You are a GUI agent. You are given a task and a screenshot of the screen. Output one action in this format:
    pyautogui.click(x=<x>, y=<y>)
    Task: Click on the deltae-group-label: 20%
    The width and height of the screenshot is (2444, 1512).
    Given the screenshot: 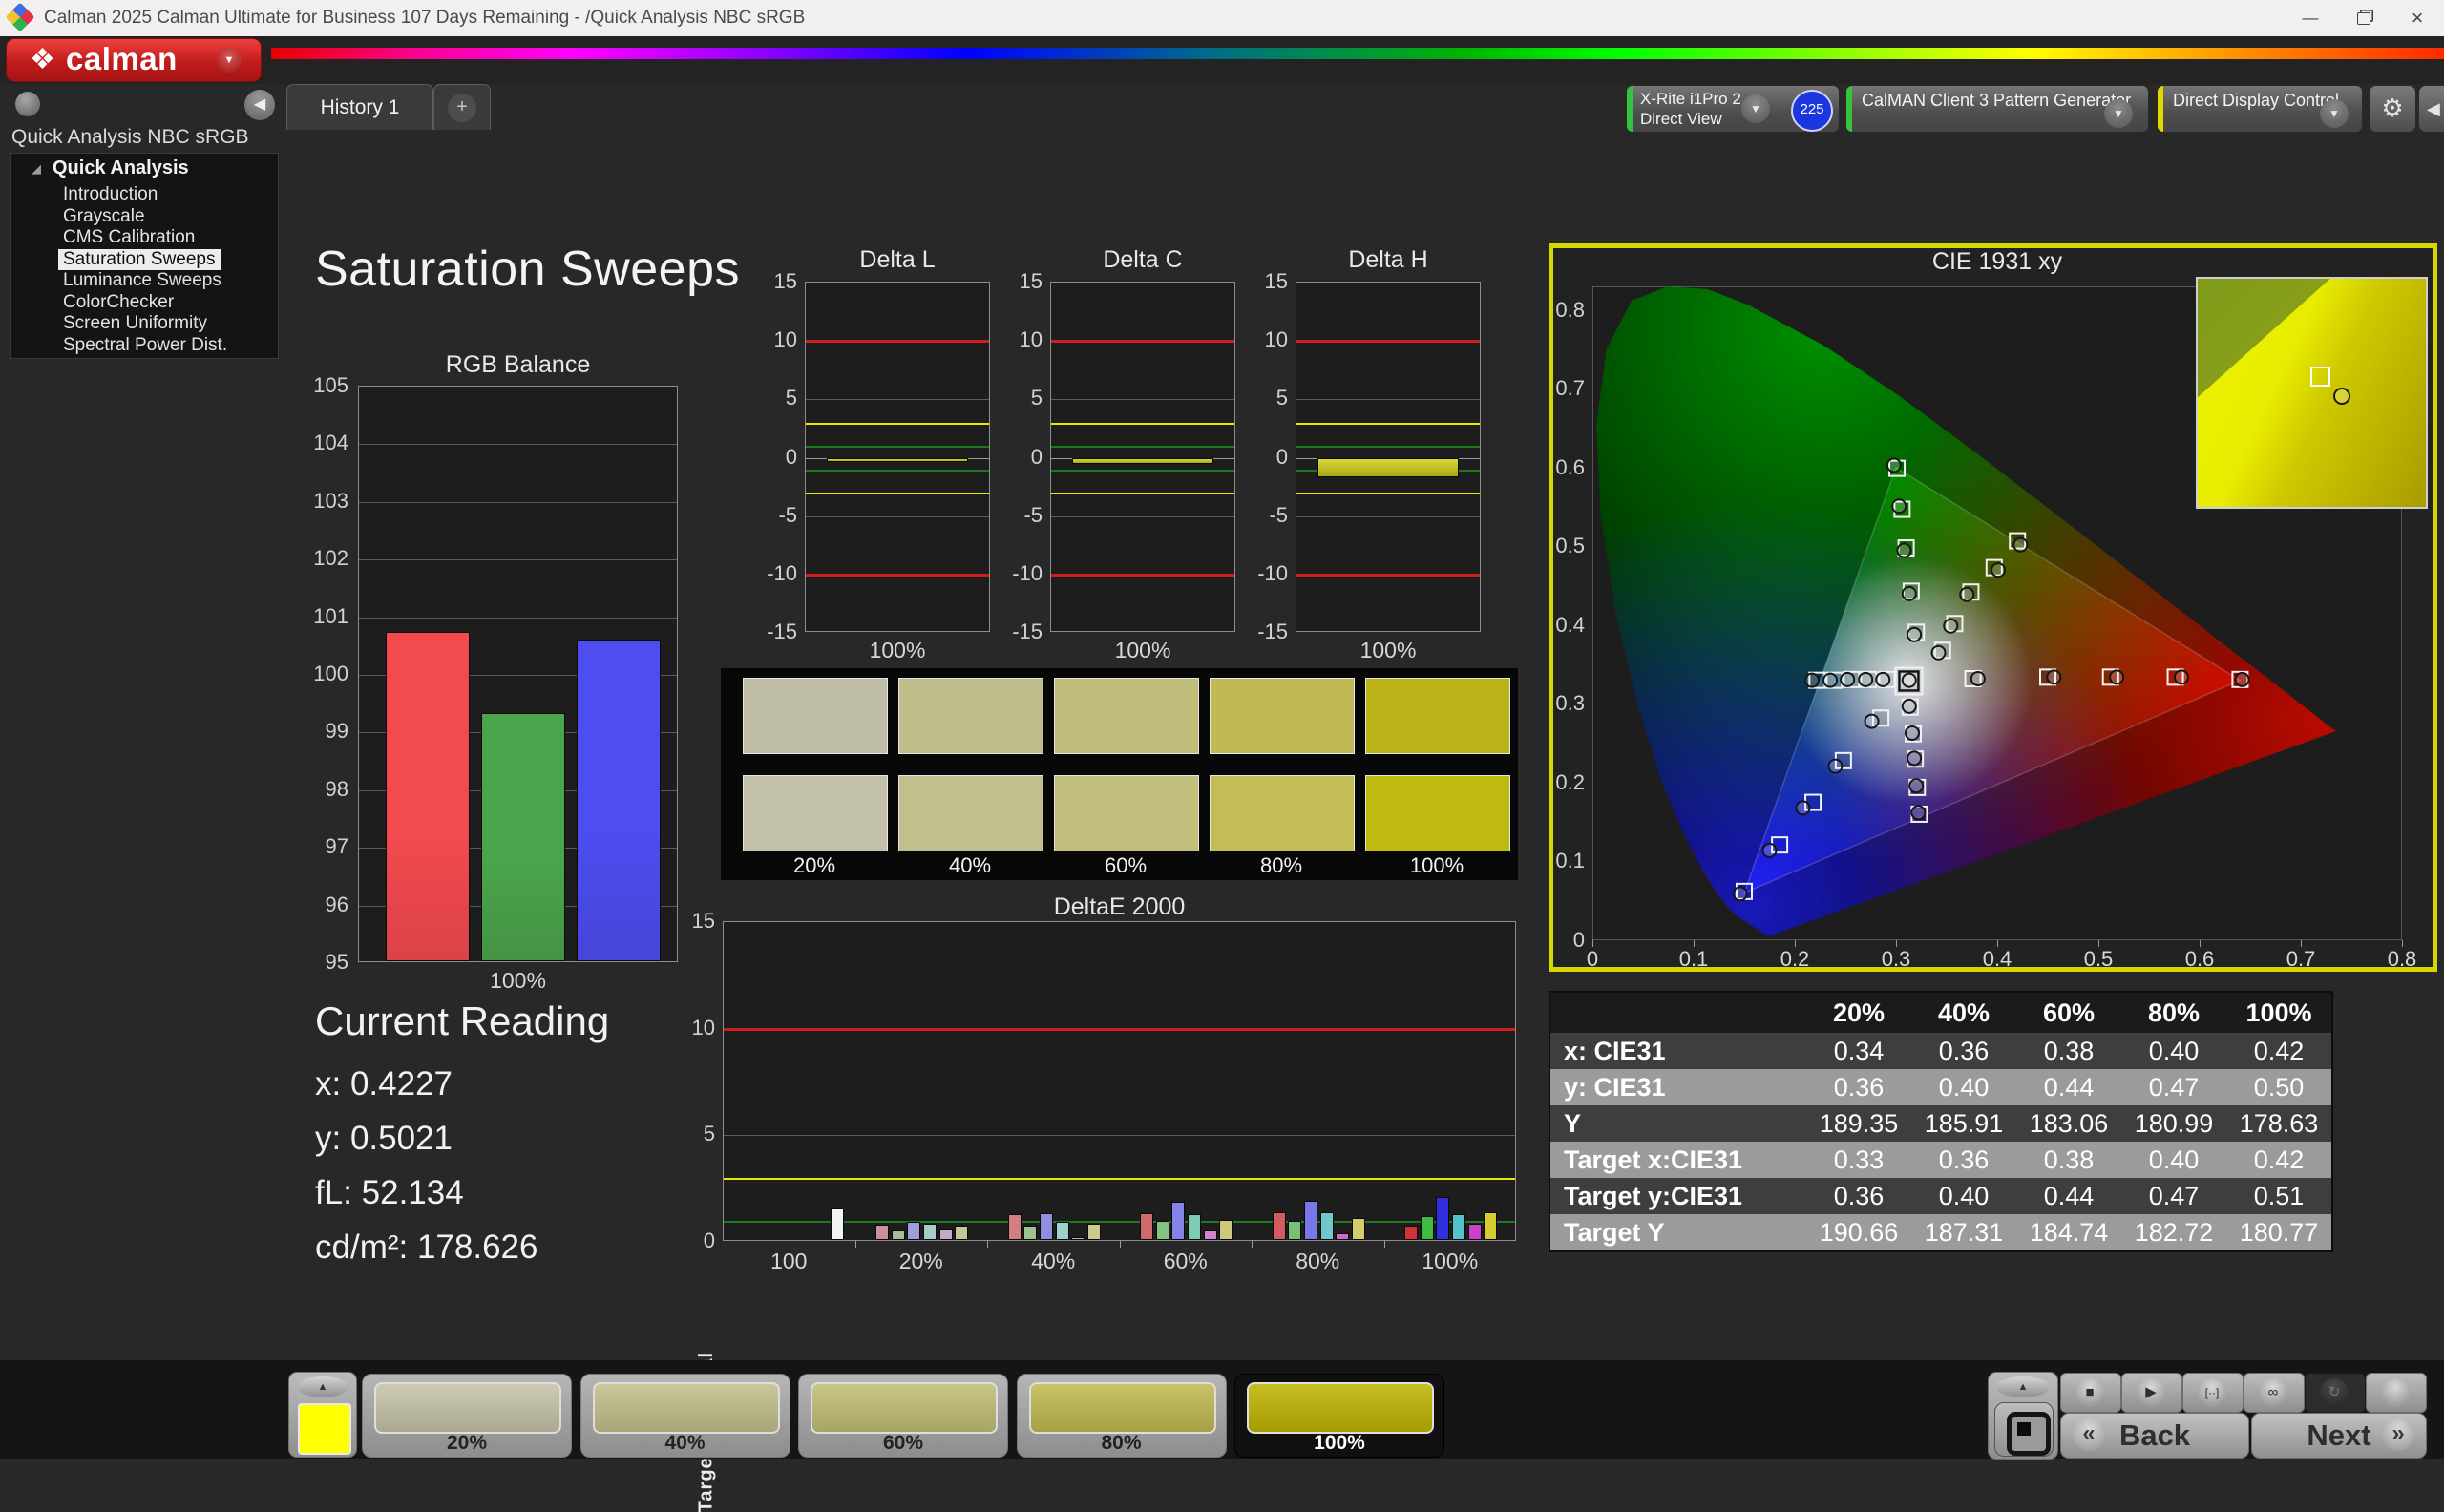 What is the action you would take?
    pyautogui.click(x=921, y=1261)
    